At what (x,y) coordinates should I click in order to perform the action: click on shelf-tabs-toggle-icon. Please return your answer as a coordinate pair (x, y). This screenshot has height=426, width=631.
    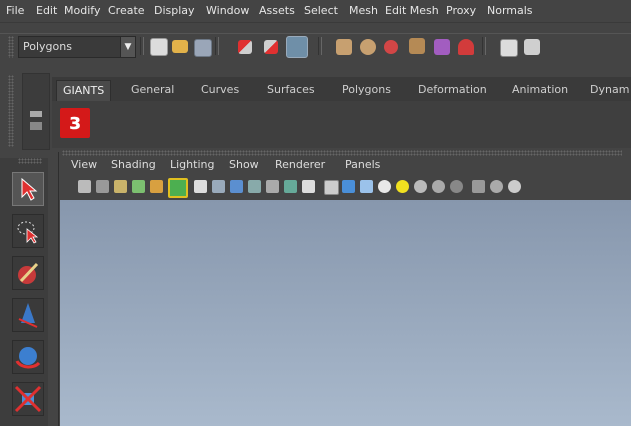
    Looking at the image, I should click on (36, 114).